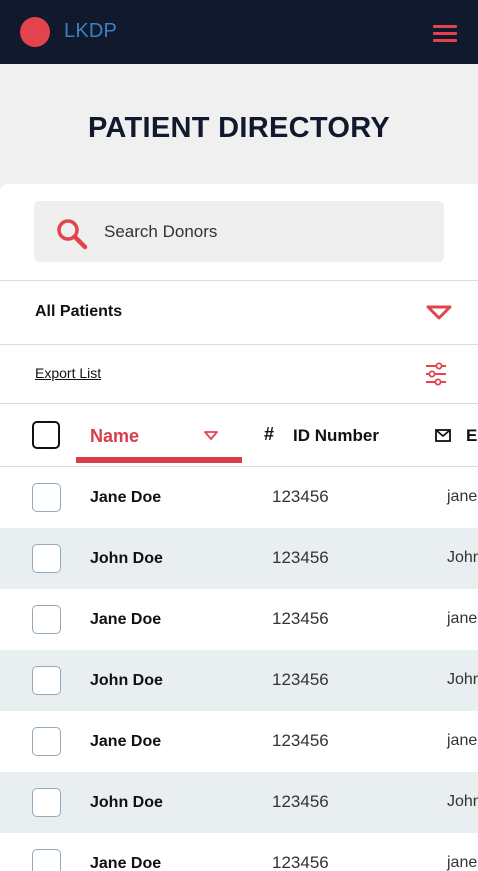  What do you see at coordinates (72, 234) in the screenshot?
I see `search-icon` at bounding box center [72, 234].